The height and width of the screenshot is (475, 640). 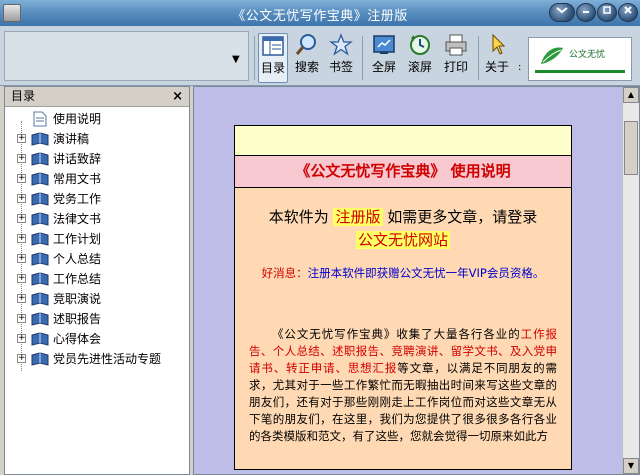 What do you see at coordinates (462, 217) in the screenshot?
I see `reg-suffix: 如需更多文章，请登录` at bounding box center [462, 217].